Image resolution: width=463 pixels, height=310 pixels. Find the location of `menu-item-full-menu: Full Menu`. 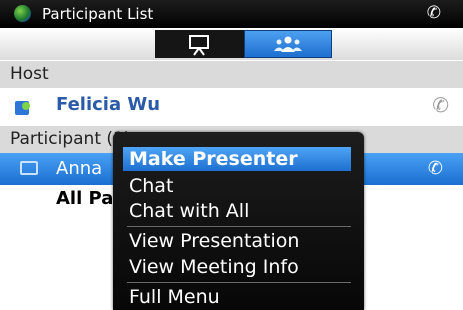

menu-item-full-menu: Full Menu is located at coordinates (237, 297).